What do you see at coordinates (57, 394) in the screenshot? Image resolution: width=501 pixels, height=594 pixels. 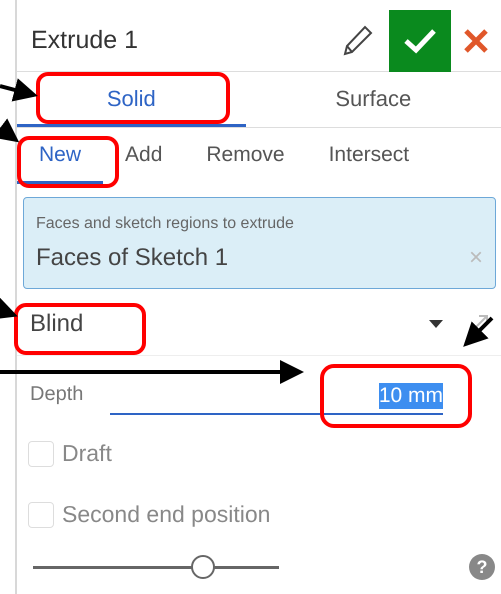 I see `depth-label: Depth` at bounding box center [57, 394].